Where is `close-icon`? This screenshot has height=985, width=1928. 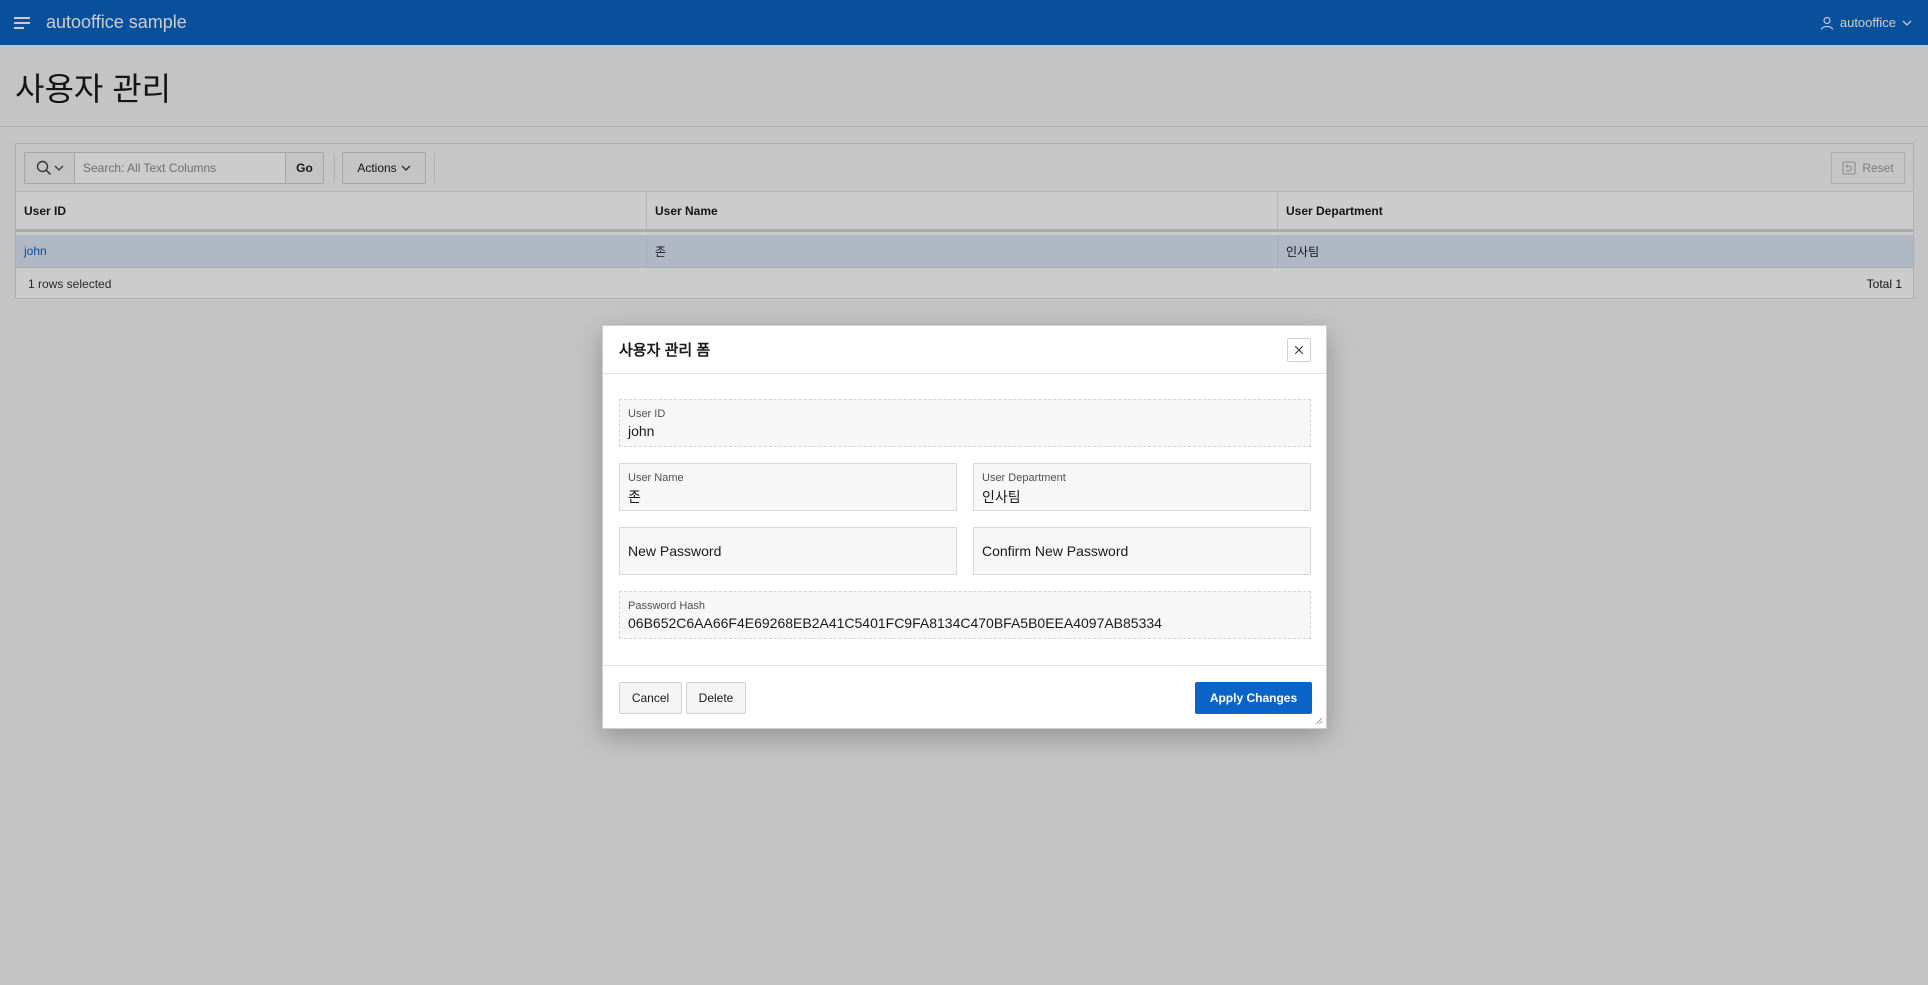
close-icon is located at coordinates (1299, 350).